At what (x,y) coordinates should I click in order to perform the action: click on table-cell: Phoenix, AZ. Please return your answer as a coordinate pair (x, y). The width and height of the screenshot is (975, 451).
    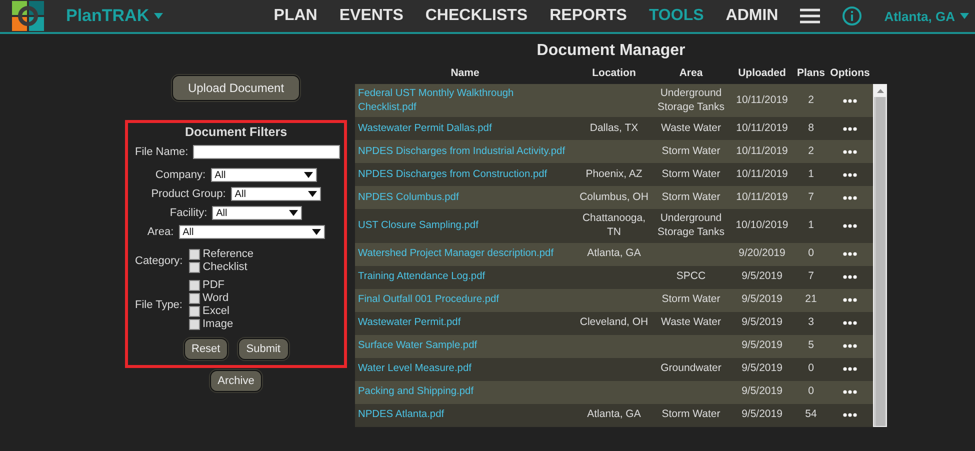
    Looking at the image, I should click on (614, 174).